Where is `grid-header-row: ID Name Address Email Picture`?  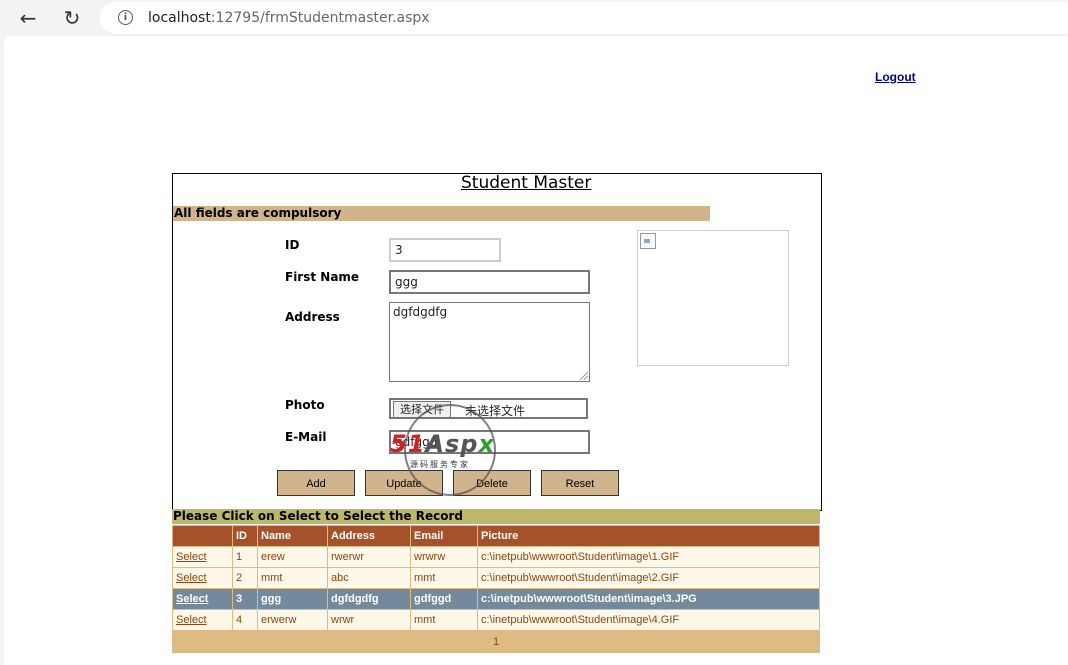 grid-header-row: ID Name Address Email Picture is located at coordinates (496, 536).